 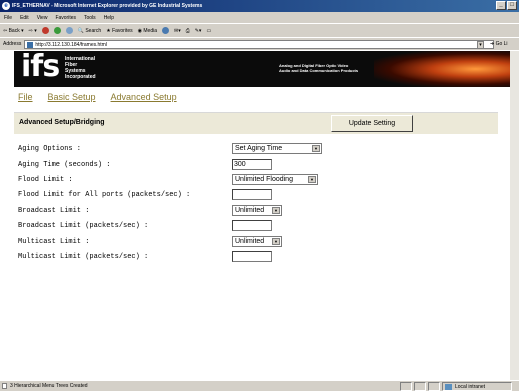 I want to click on tagline-line: Audio and Data Communication Products, so click(x=319, y=70).